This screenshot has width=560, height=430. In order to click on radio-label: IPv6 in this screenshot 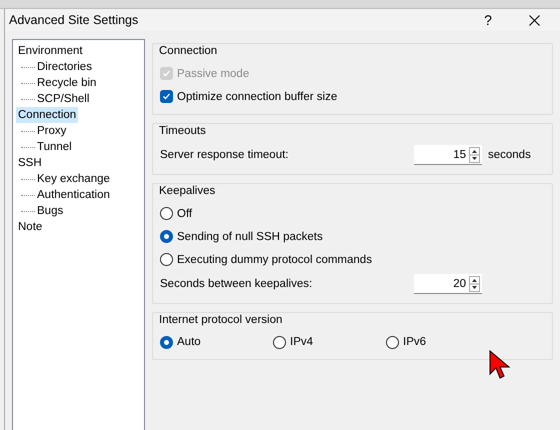, I will do `click(414, 342)`.